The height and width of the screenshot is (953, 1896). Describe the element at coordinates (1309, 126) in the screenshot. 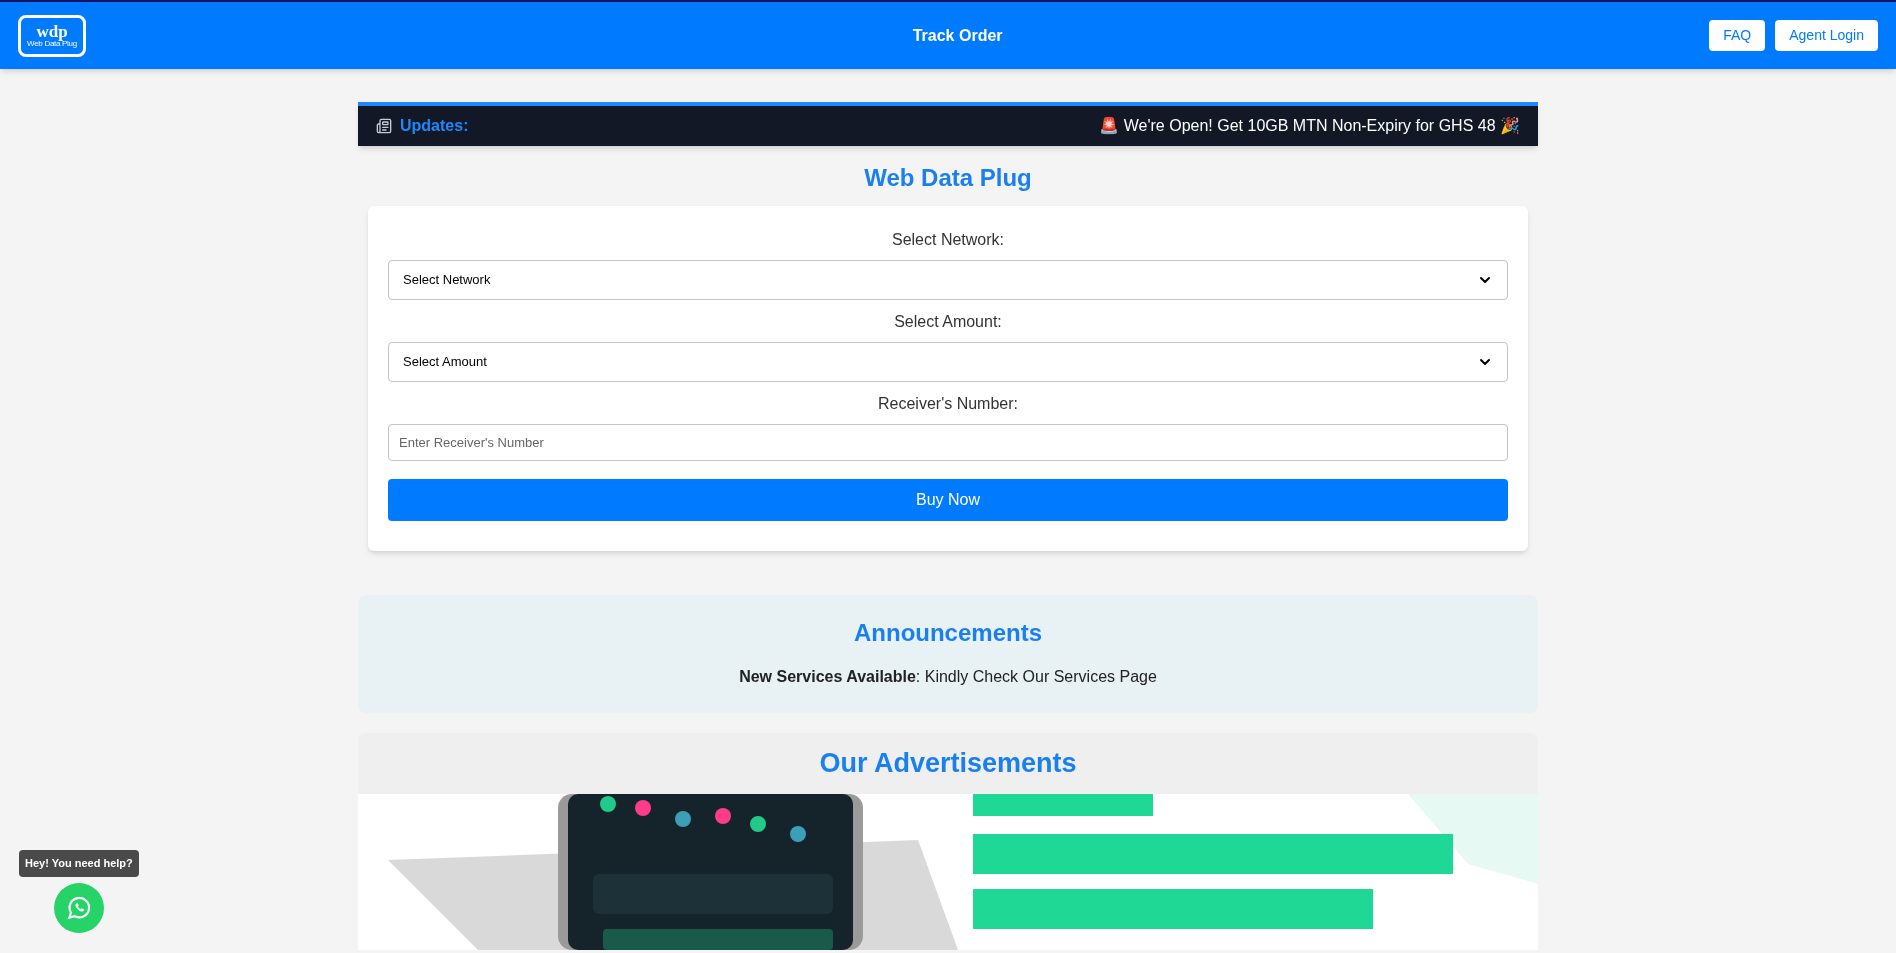

I see `update-message: 🚨 We're Open! Get 10GB MTN Non-Expiry for GHS 48 🎉` at that location.